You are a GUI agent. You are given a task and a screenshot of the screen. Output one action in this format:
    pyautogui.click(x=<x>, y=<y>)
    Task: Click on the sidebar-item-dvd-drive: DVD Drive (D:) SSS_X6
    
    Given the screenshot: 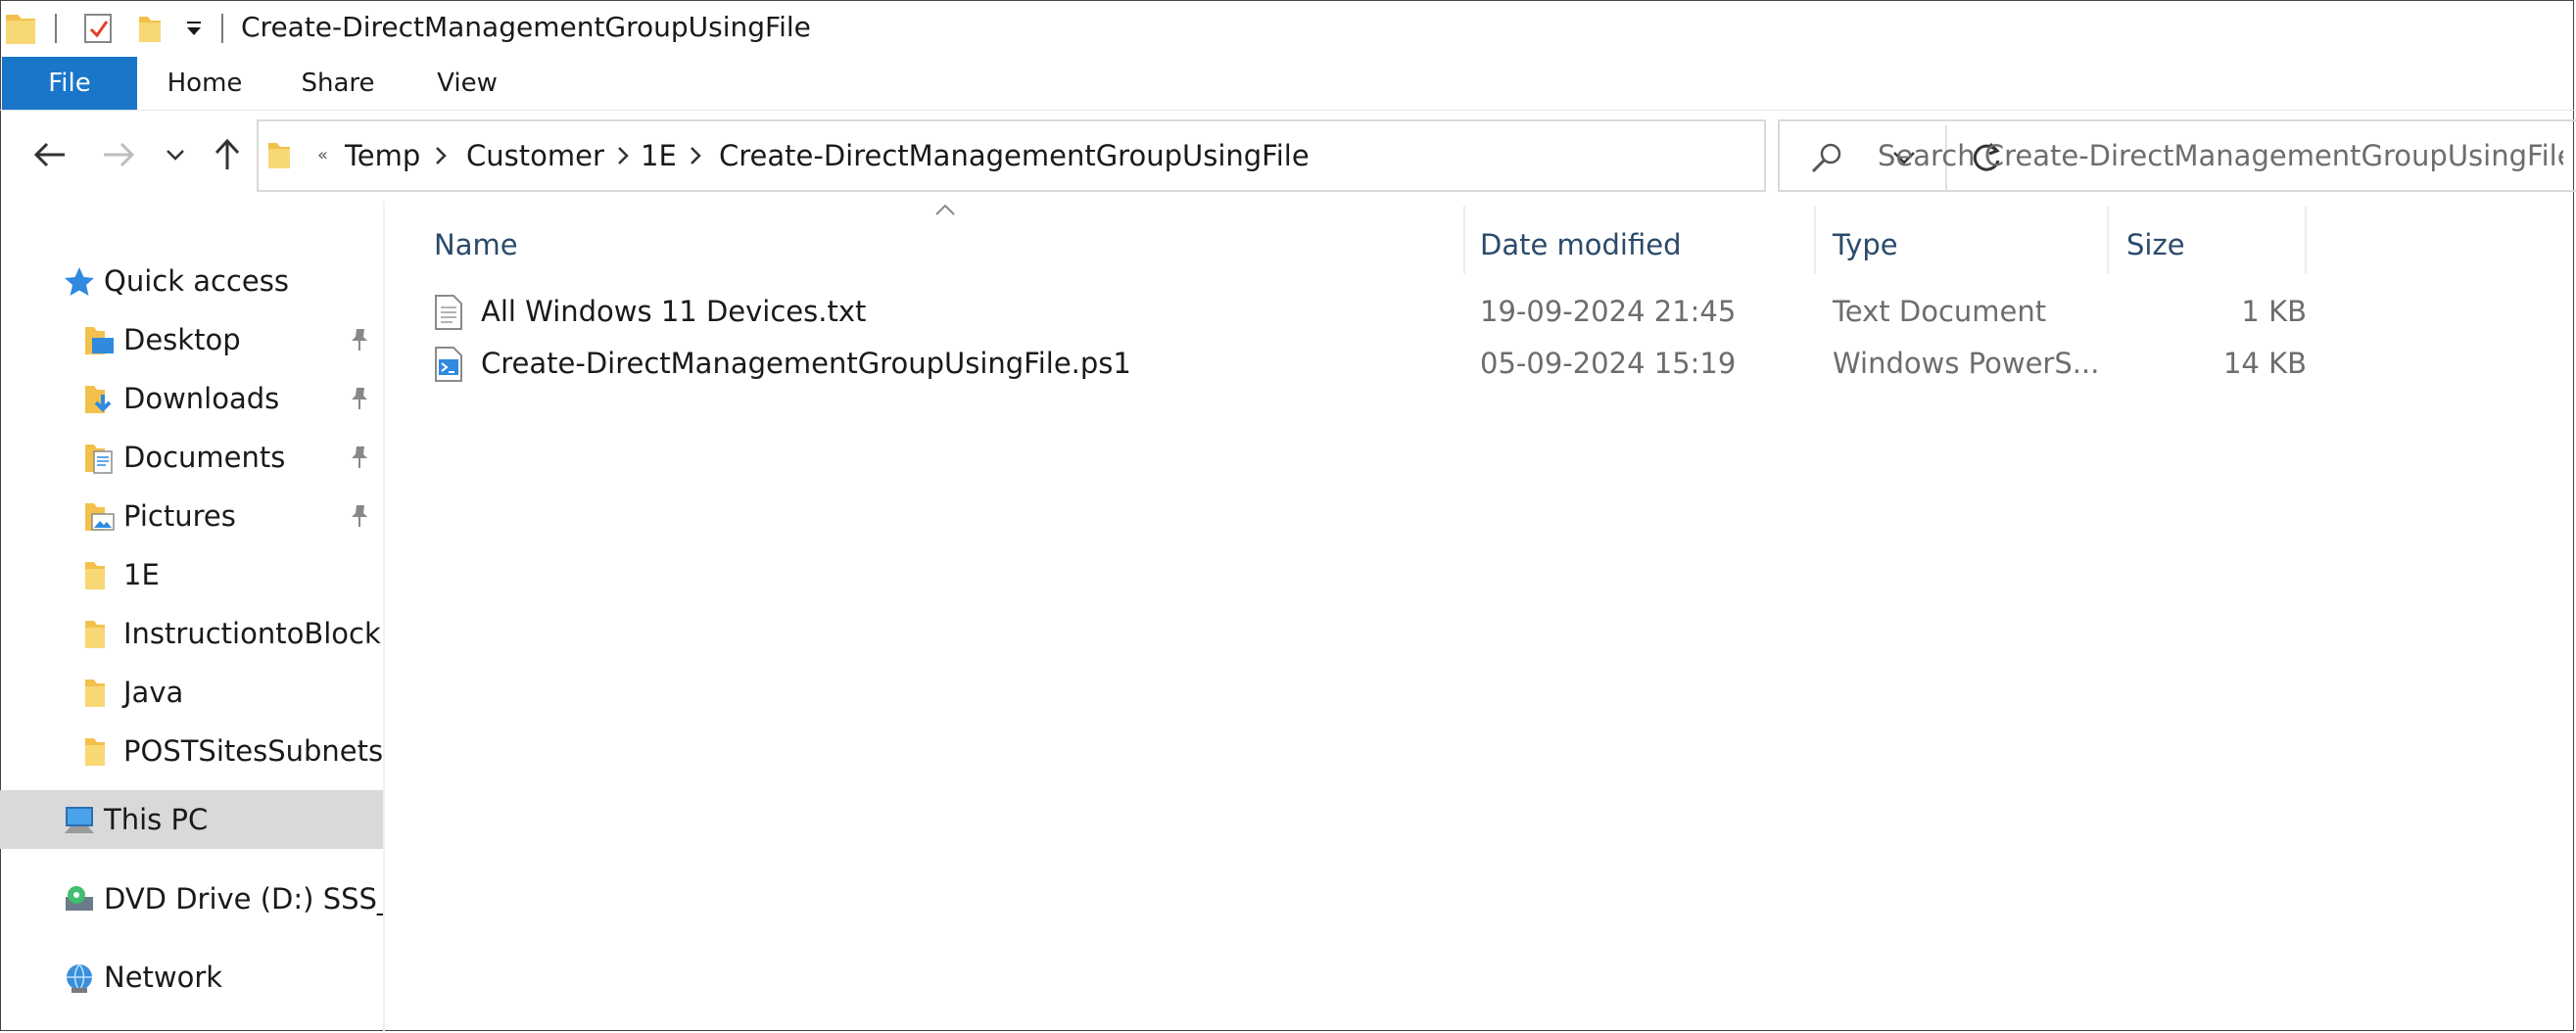 What is the action you would take?
    pyautogui.click(x=192, y=898)
    